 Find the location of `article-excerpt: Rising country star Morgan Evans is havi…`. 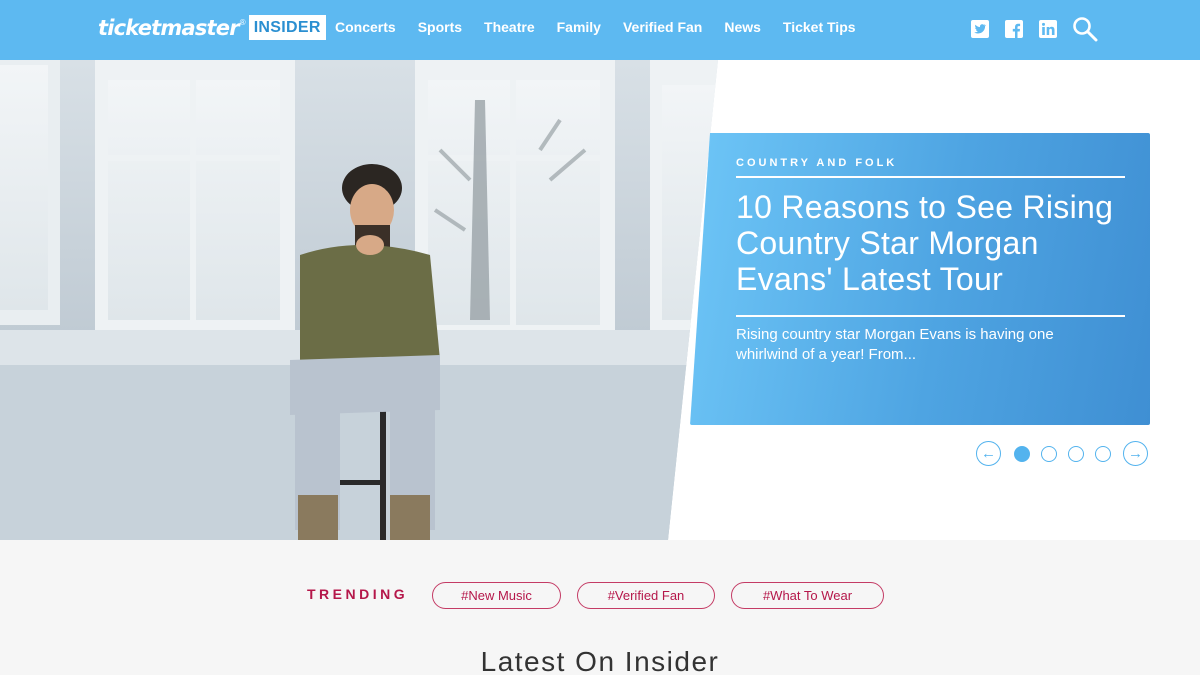

article-excerpt: Rising country star Morgan Evans is havi… is located at coordinates (895, 344).